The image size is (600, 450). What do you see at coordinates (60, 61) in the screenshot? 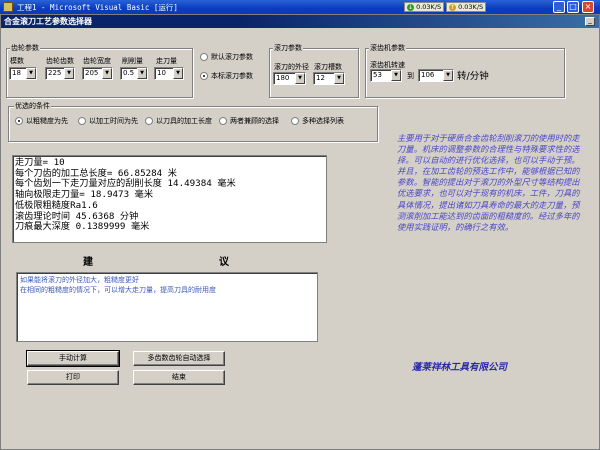
I see `teeth-label: 齿轮齿数` at bounding box center [60, 61].